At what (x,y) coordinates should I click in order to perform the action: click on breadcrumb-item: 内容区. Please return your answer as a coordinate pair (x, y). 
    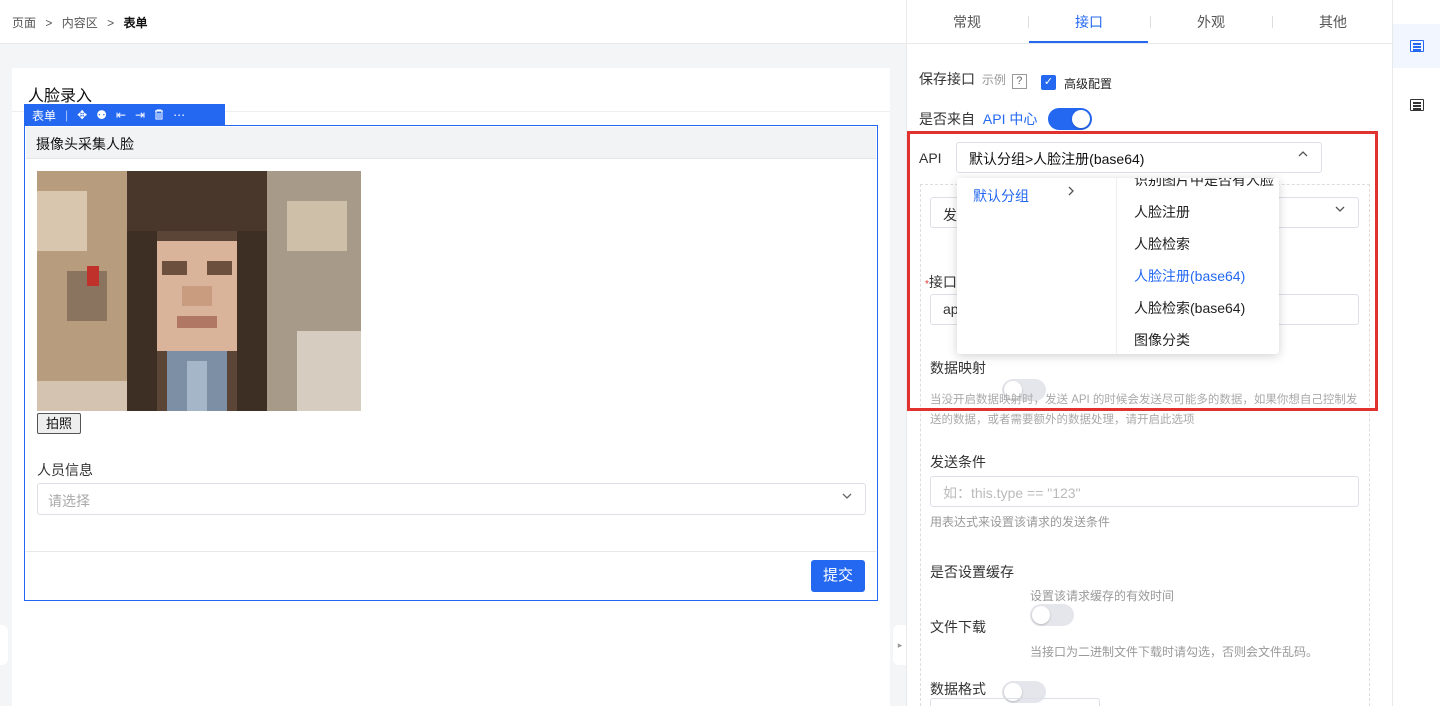
    Looking at the image, I should click on (80, 23).